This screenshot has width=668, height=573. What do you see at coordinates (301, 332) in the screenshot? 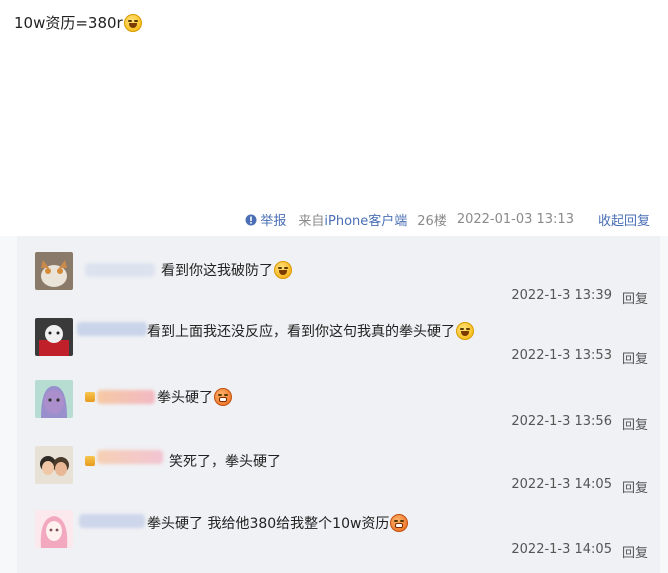
I see `reply-text: 看到上面我还没反应，看到你这句我真的拳头硬了` at bounding box center [301, 332].